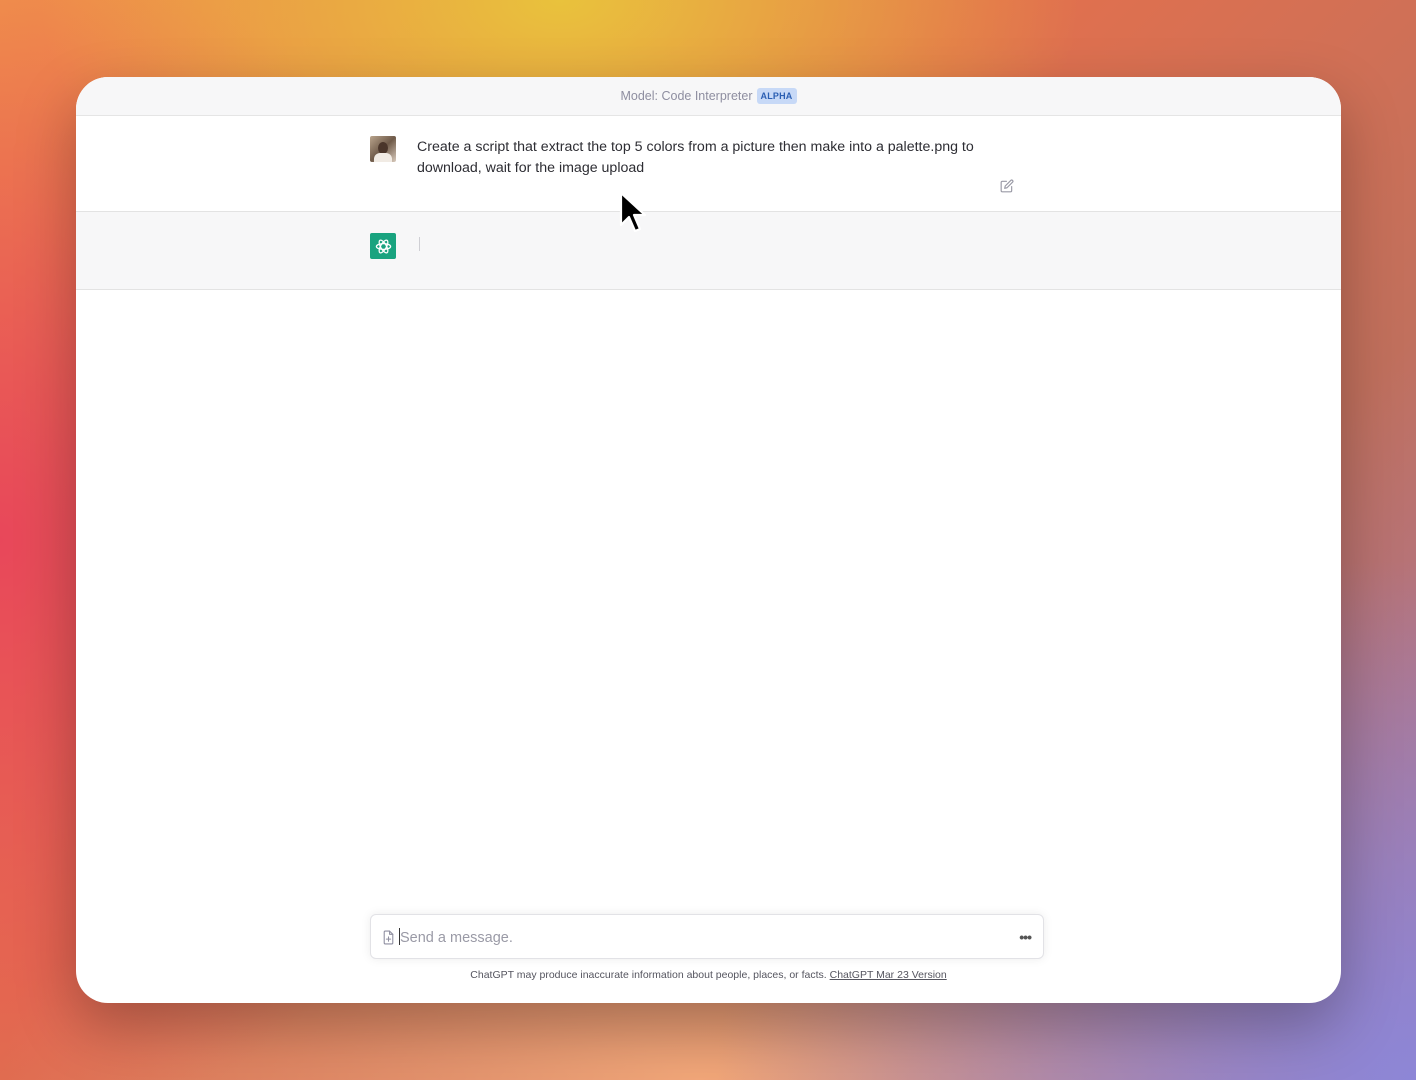 Image resolution: width=1416 pixels, height=1080 pixels. What do you see at coordinates (383, 246) in the screenshot?
I see `chatgpt-logo-icon` at bounding box center [383, 246].